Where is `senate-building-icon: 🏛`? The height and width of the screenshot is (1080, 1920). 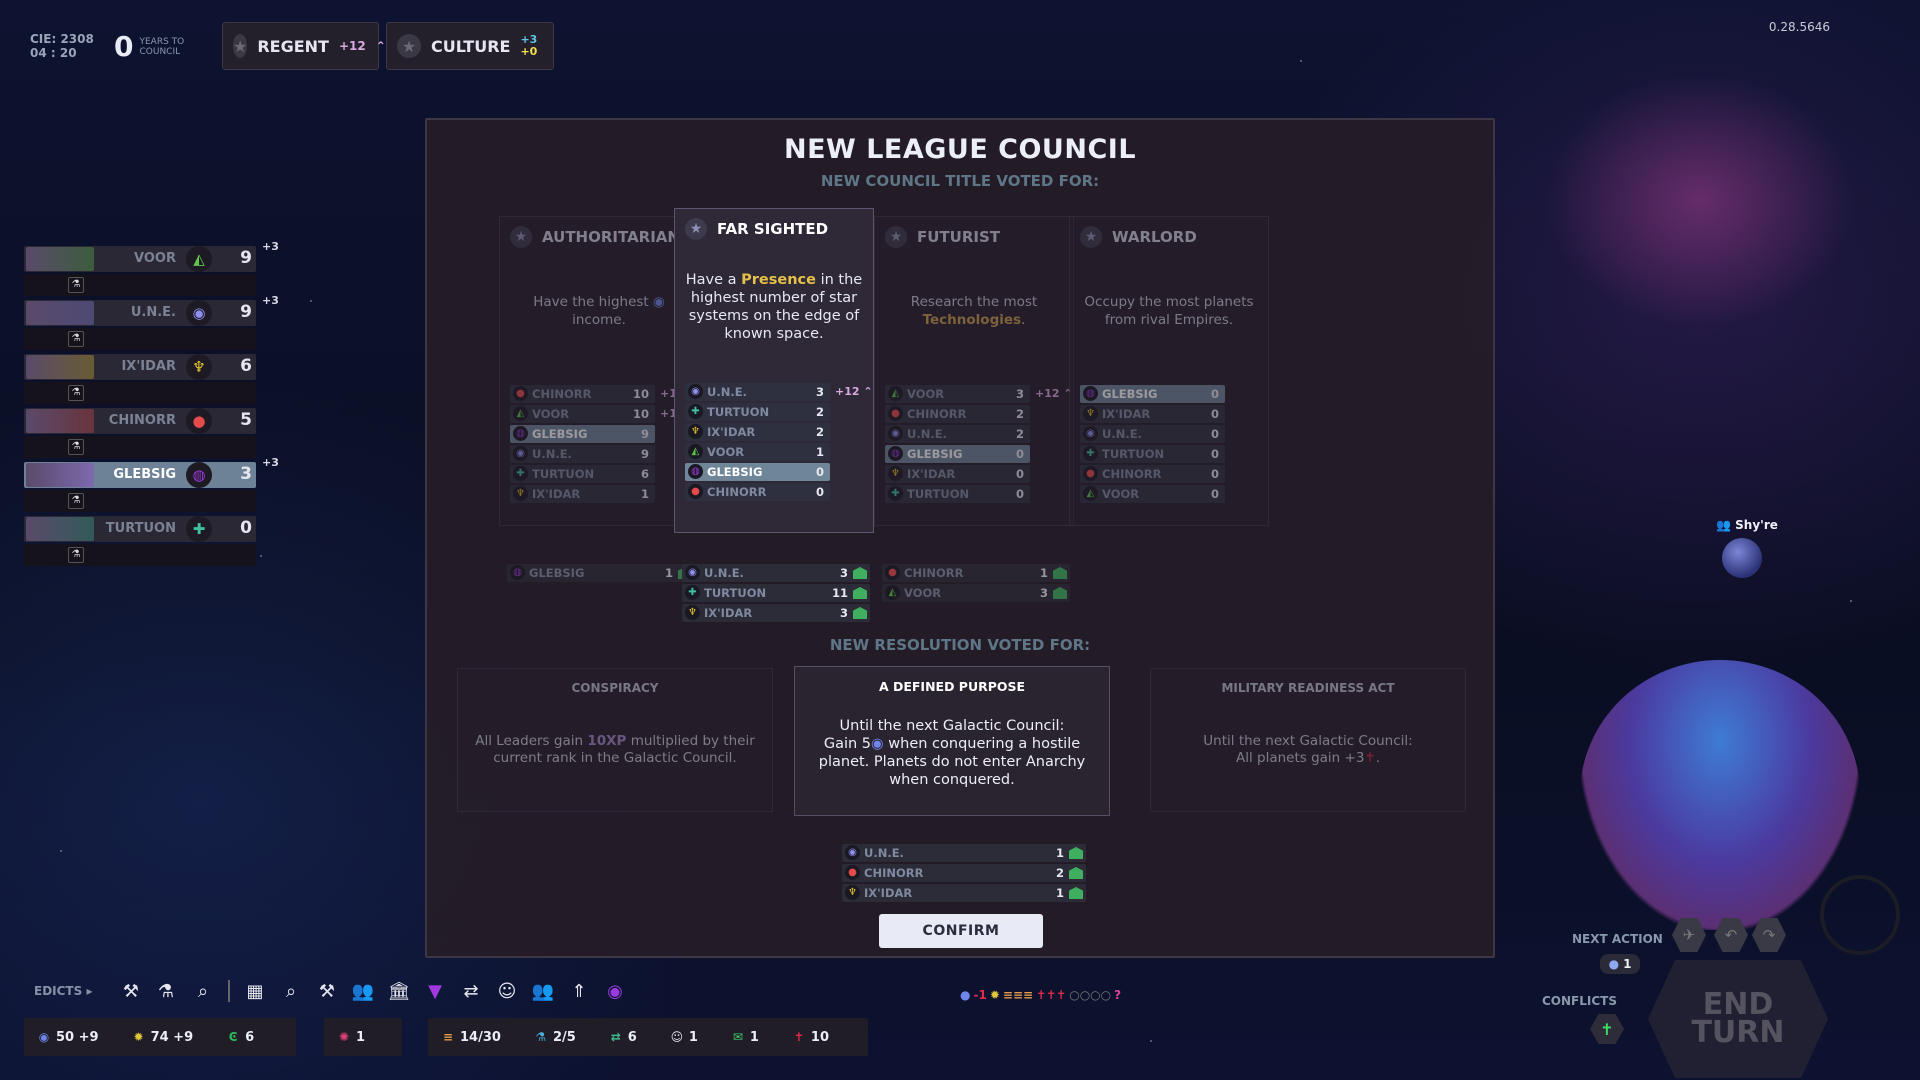 senate-building-icon: 🏛 is located at coordinates (399, 991).